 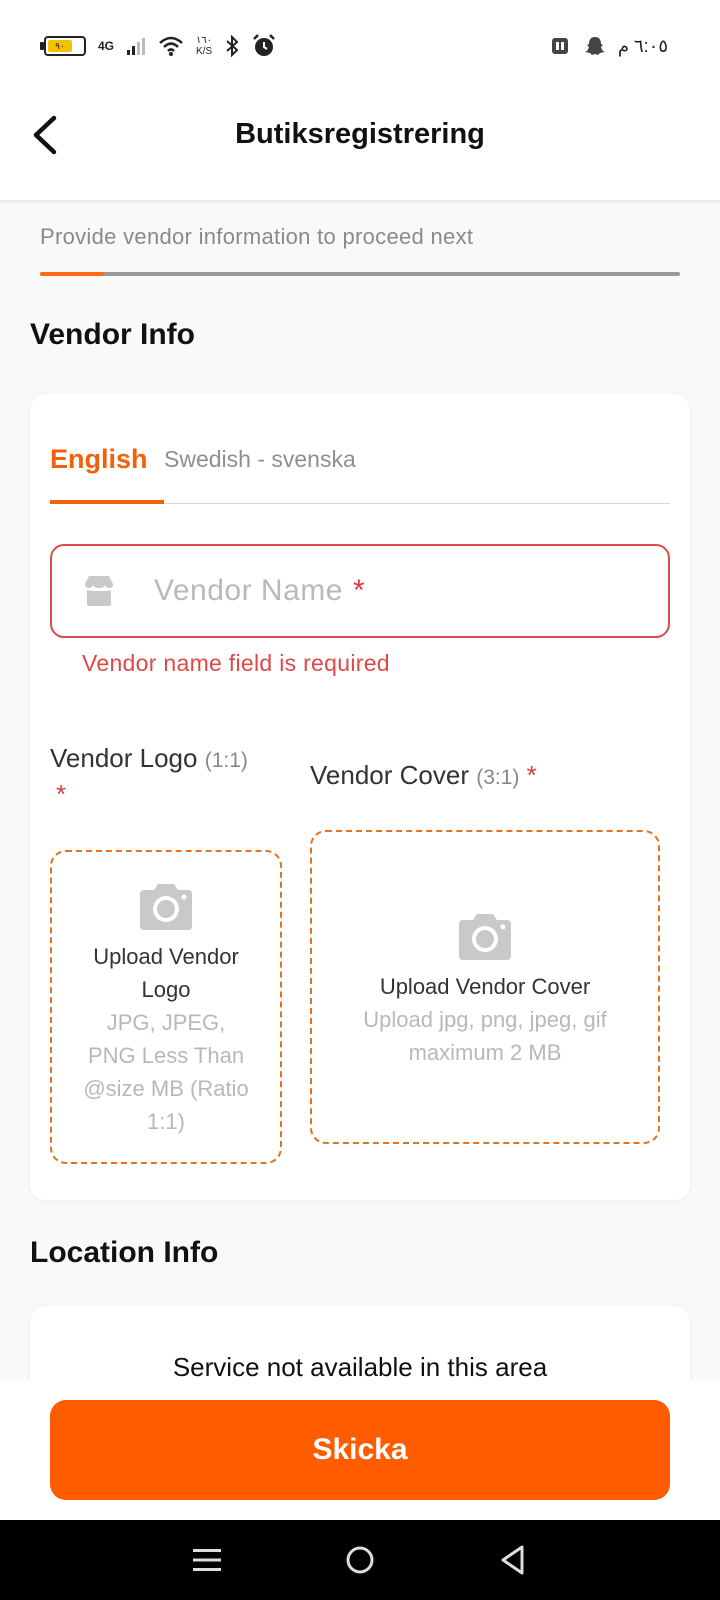 I want to click on vendor-logo-ratio: (1:1), so click(x=226, y=760).